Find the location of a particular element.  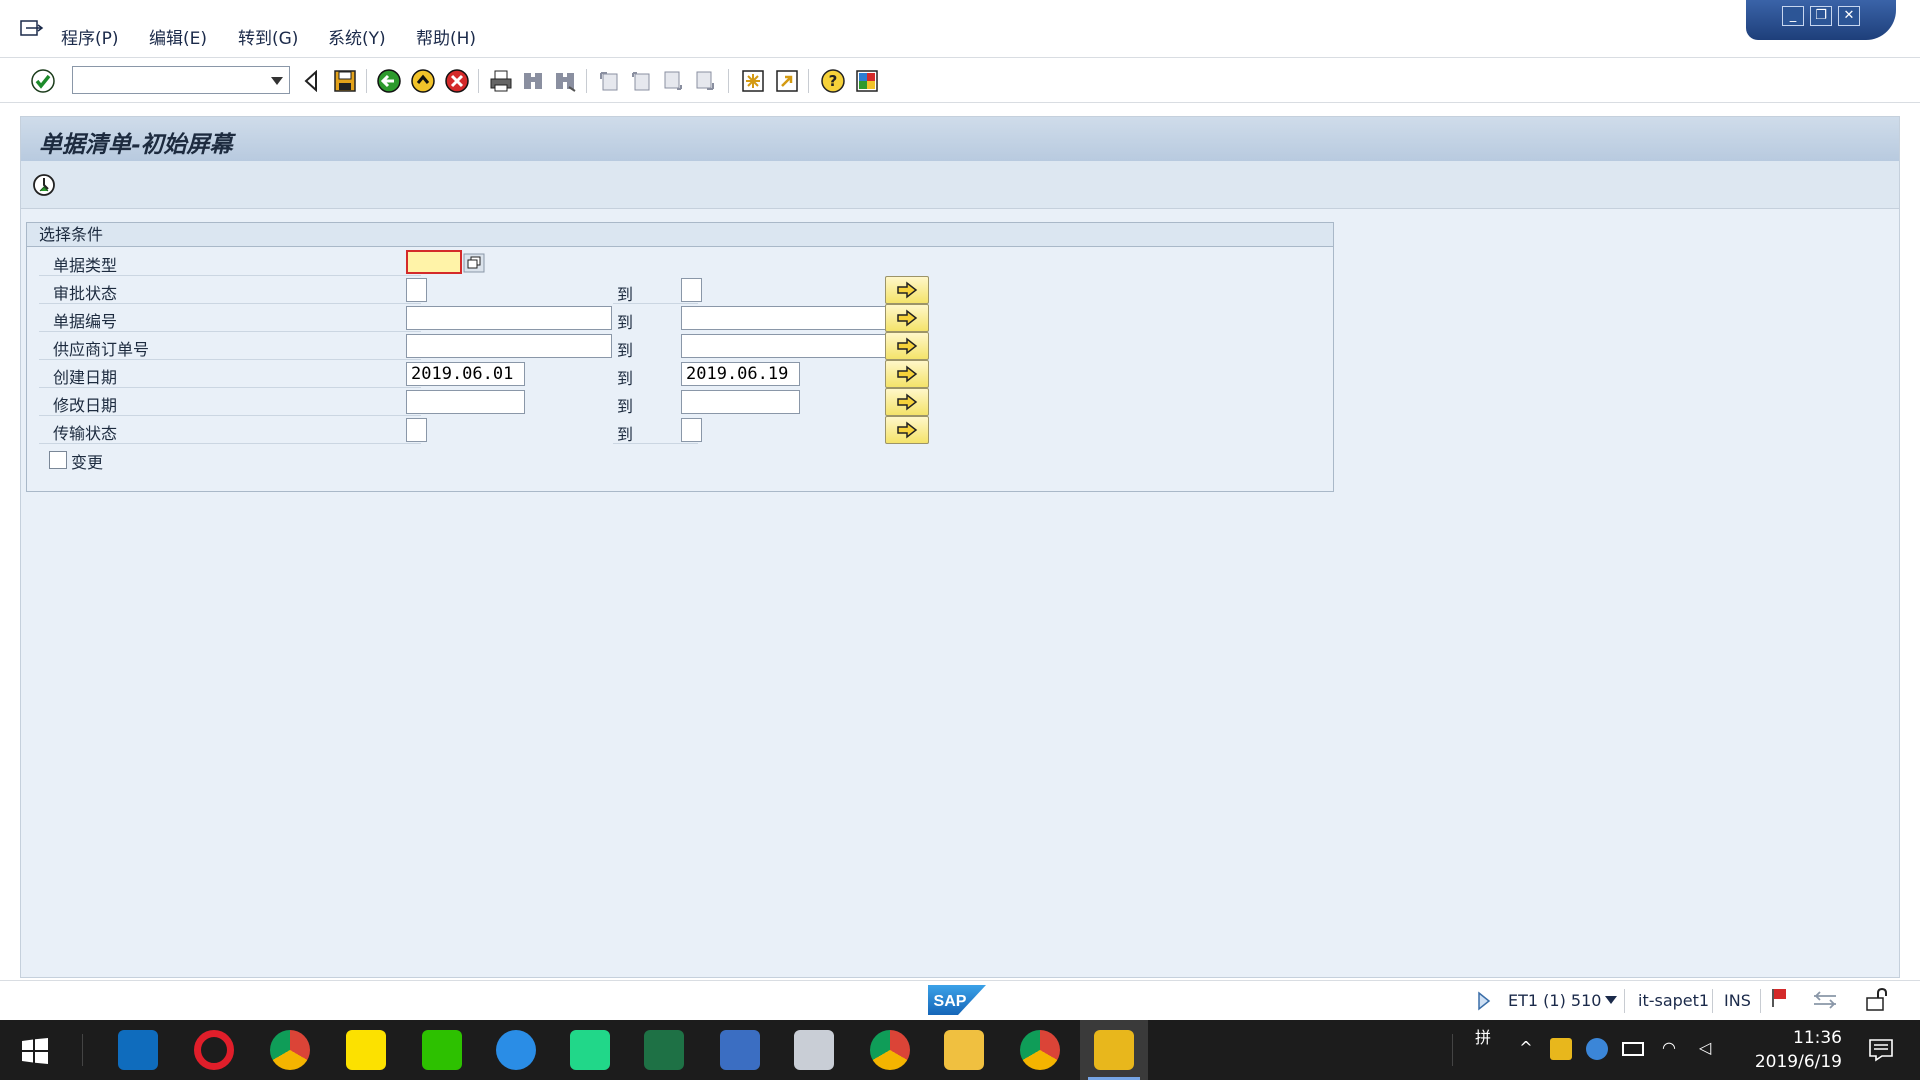

menu-edit: 编辑(E) is located at coordinates (178, 36).